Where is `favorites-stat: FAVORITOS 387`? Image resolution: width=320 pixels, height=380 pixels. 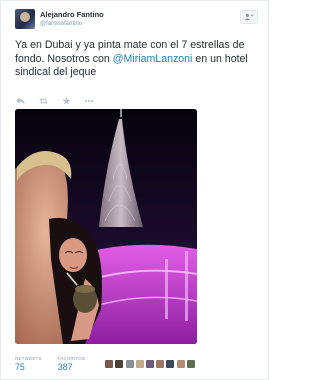 favorites-stat: FAVORITOS 387 is located at coordinates (71, 364).